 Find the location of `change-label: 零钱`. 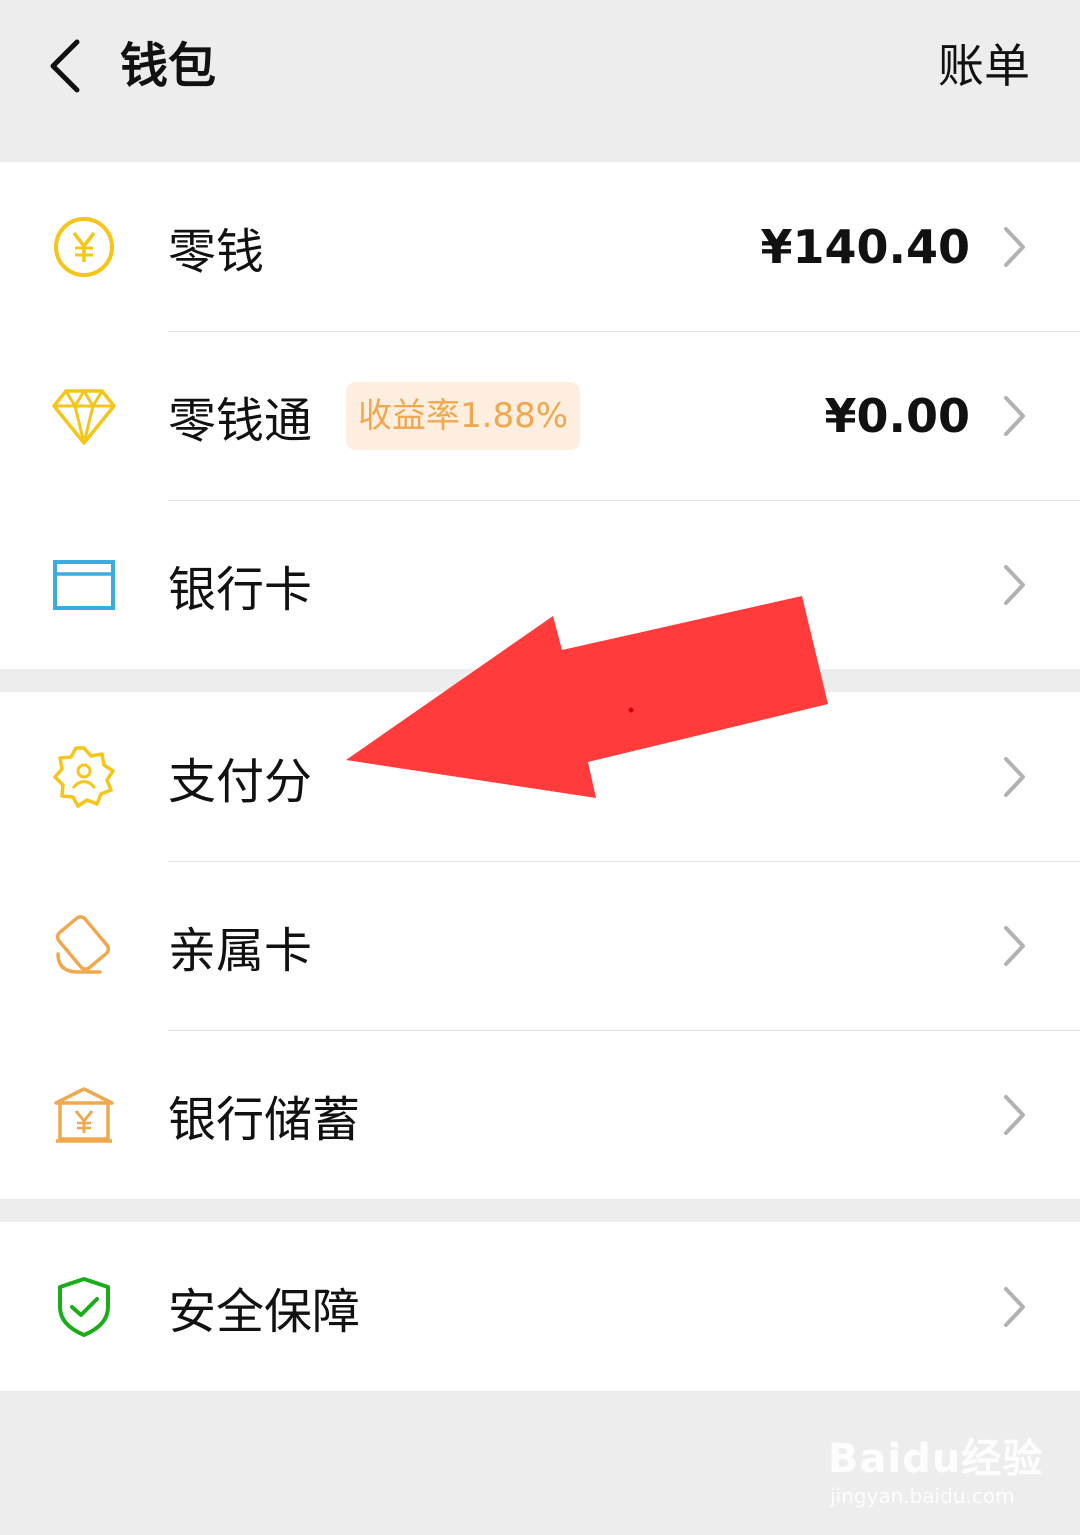

change-label: 零钱 is located at coordinates (216, 251).